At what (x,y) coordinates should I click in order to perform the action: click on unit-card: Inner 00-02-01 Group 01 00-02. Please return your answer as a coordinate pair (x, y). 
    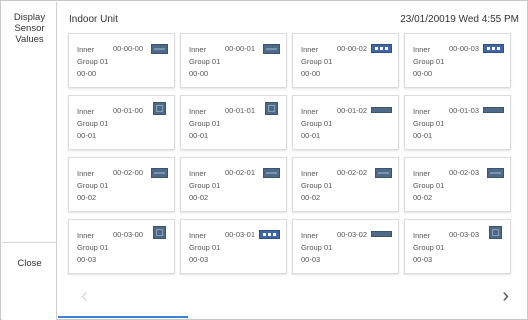
    Looking at the image, I should click on (233, 184).